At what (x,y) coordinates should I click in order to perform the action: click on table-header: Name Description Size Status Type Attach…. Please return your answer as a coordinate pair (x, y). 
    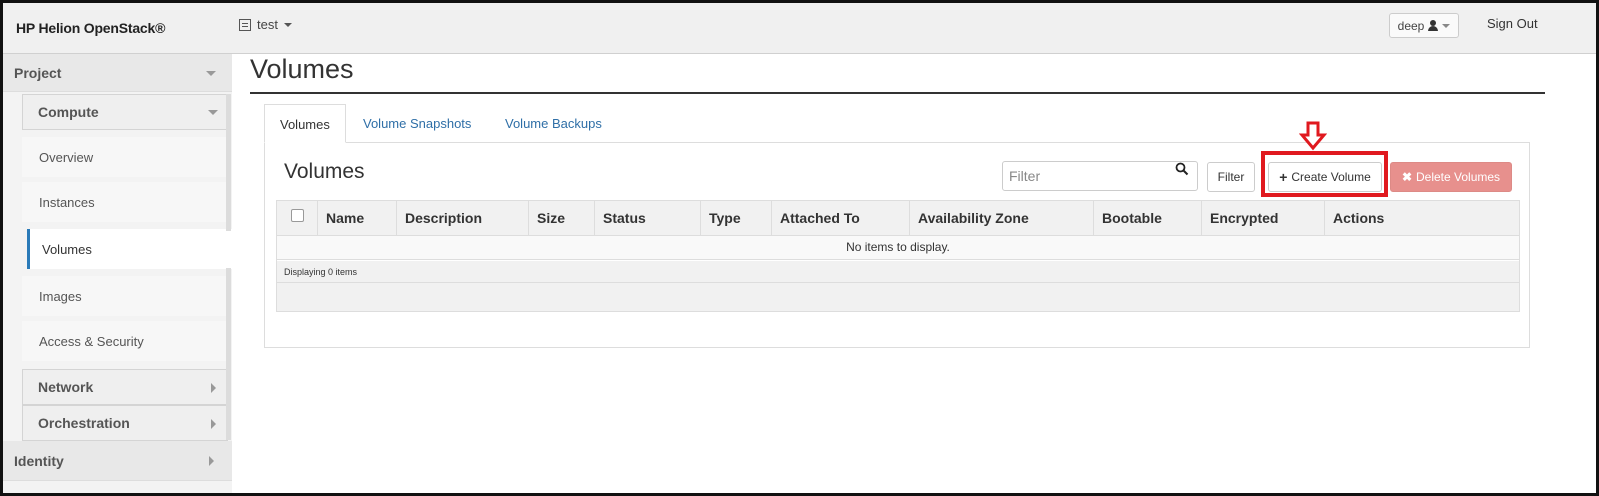
    Looking at the image, I should click on (898, 218).